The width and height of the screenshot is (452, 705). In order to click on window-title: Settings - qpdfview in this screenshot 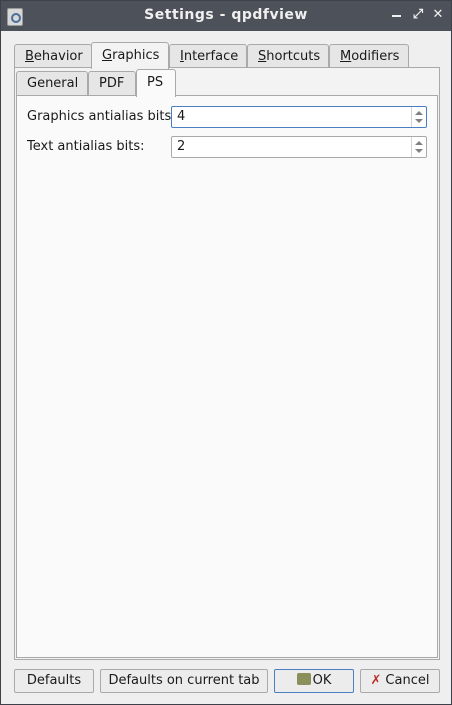, I will do `click(226, 15)`.